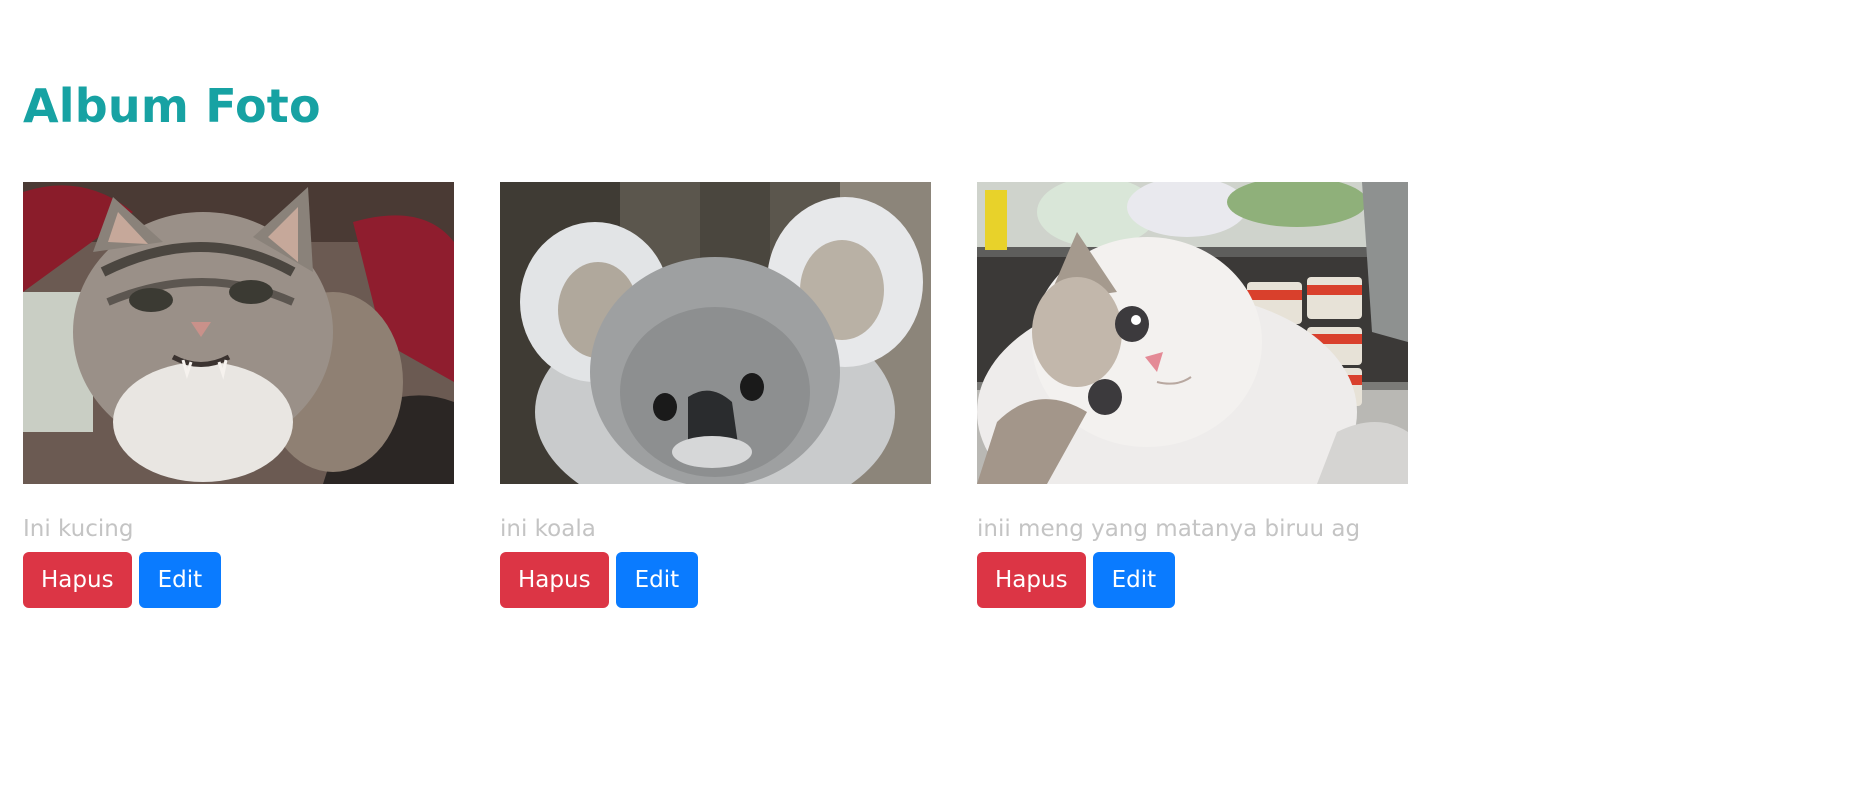 This screenshot has width=1876, height=794. I want to click on photo-image-white-cat, so click(1192, 333).